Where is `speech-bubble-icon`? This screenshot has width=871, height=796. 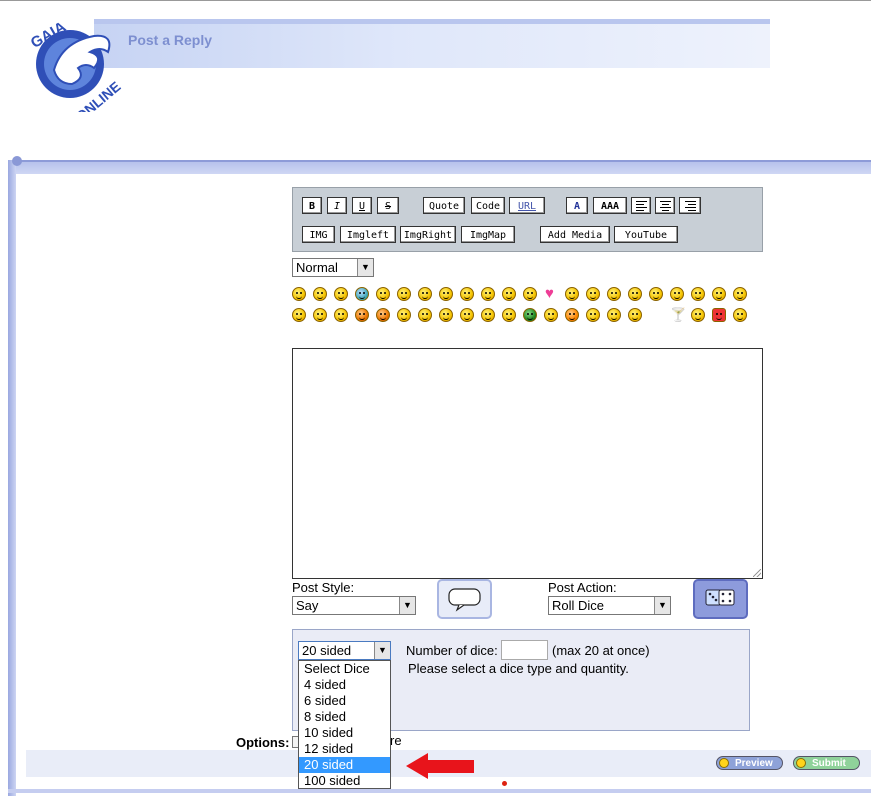
speech-bubble-icon is located at coordinates (464, 600).